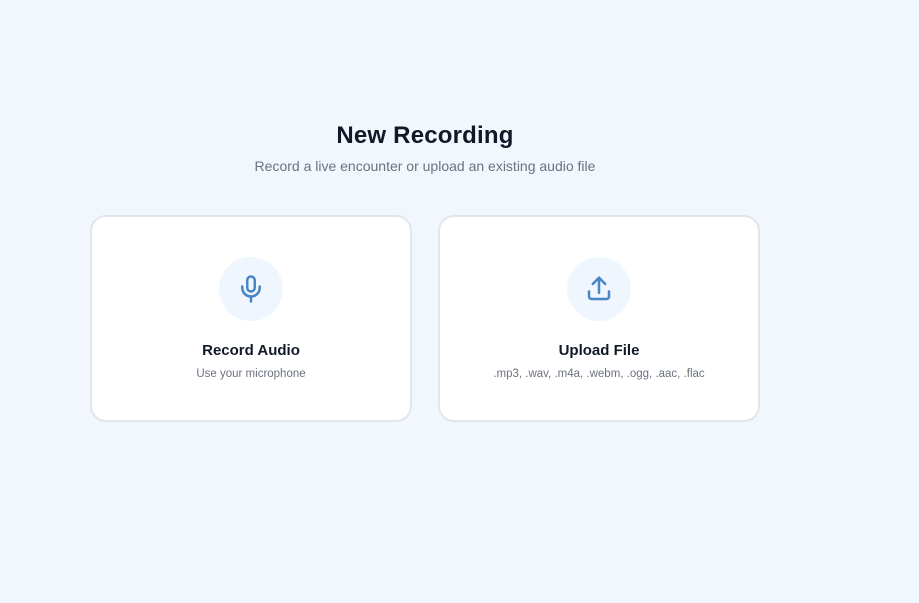 The height and width of the screenshot is (603, 919). I want to click on record-audio-icon-circle, so click(251, 289).